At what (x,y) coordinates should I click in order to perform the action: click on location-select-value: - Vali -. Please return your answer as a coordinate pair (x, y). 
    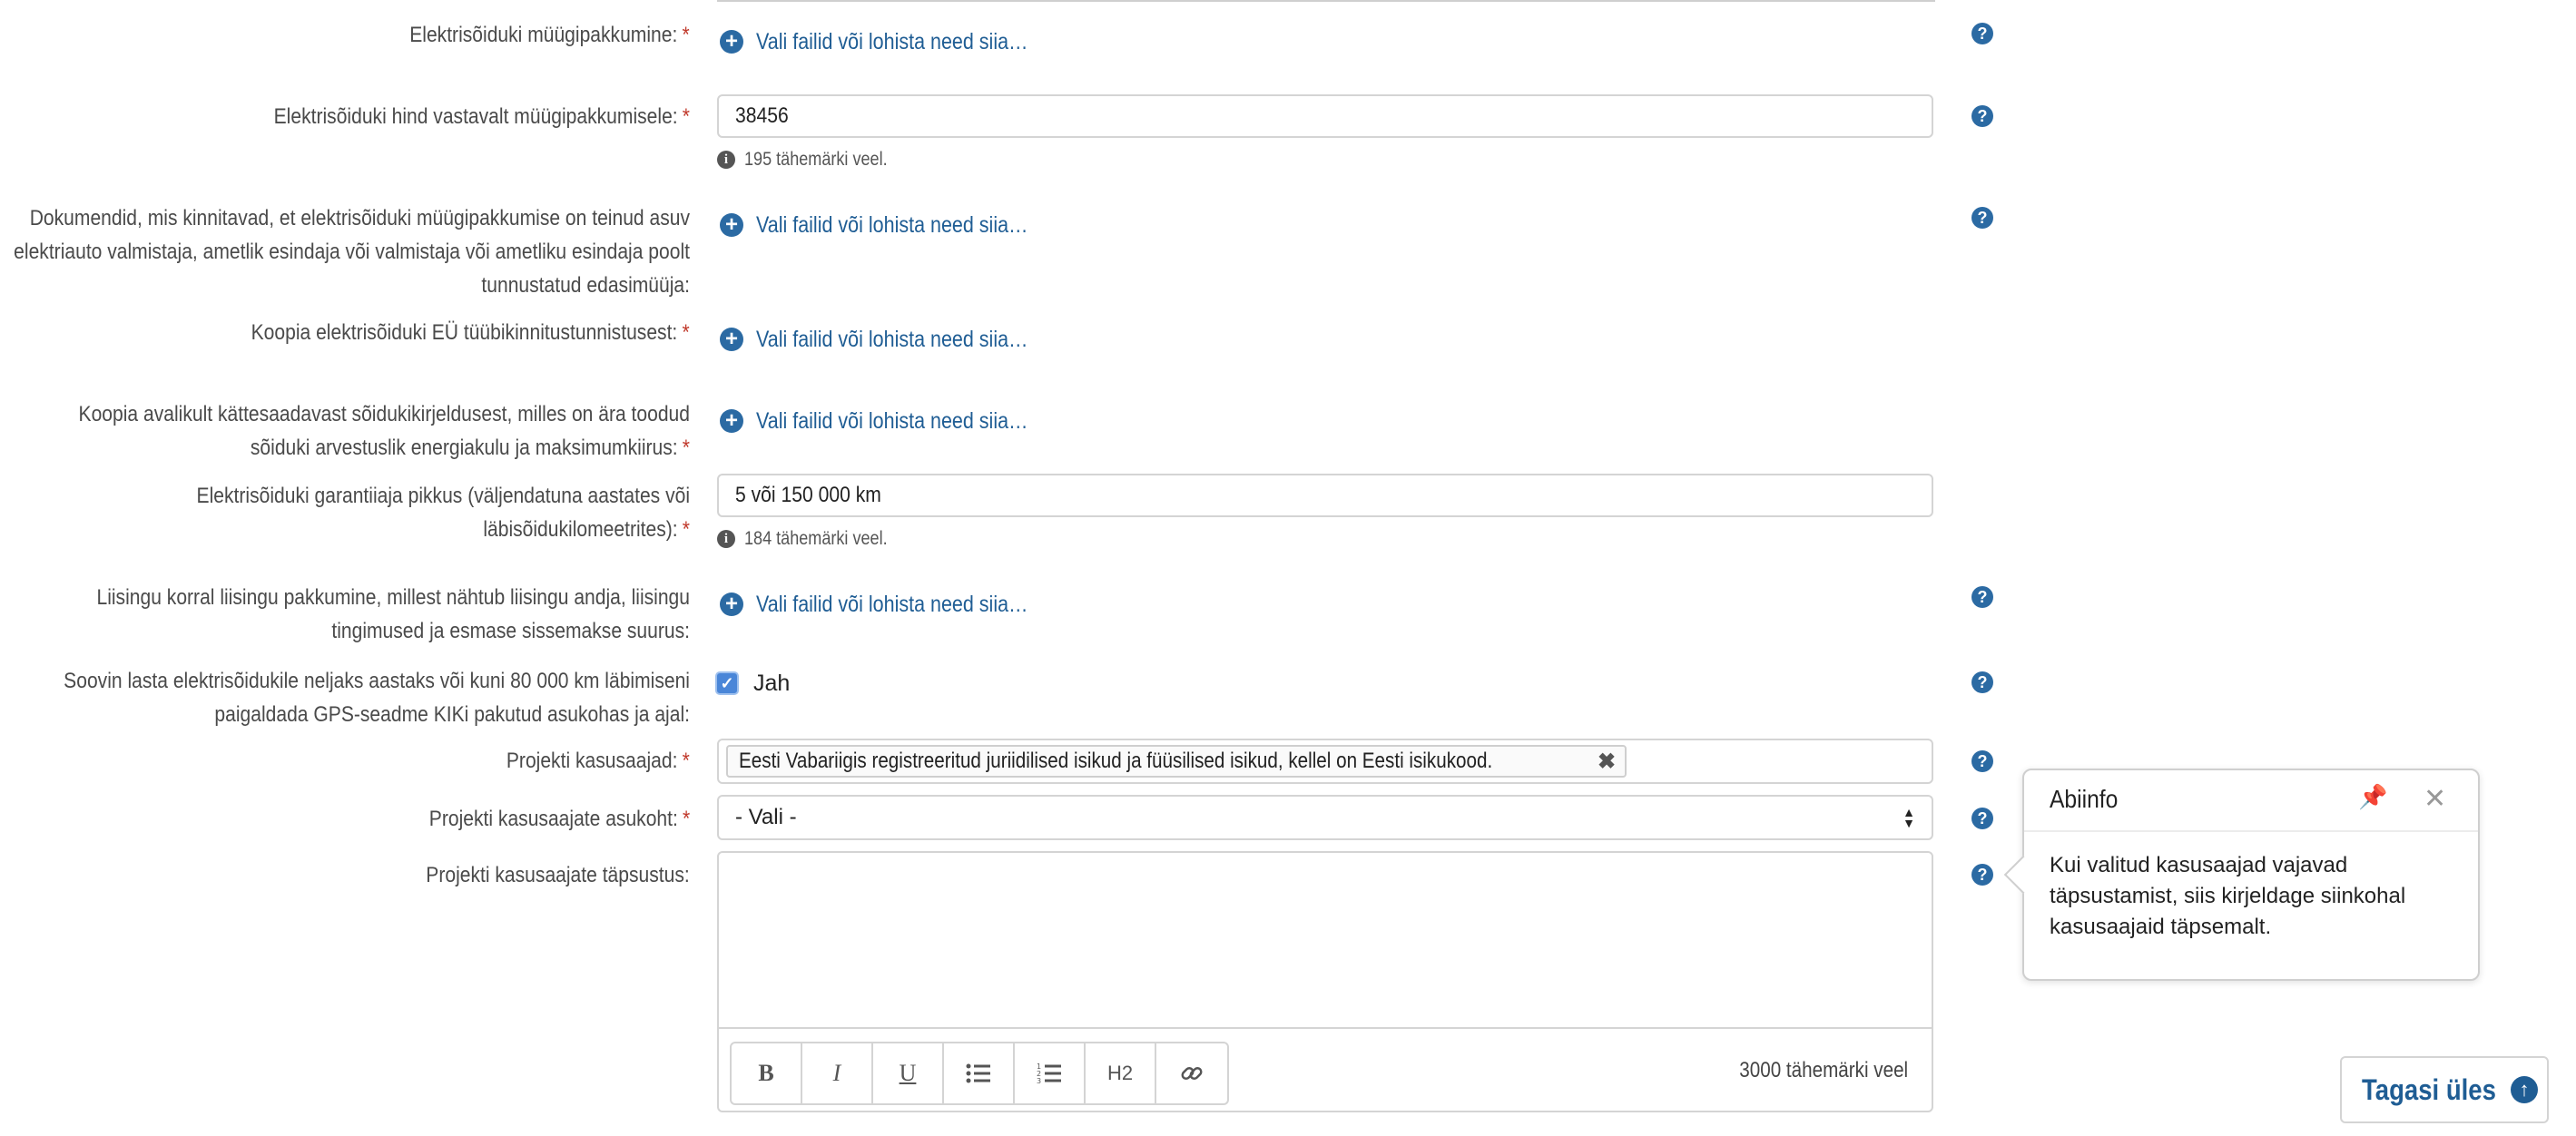
    Looking at the image, I should click on (766, 817).